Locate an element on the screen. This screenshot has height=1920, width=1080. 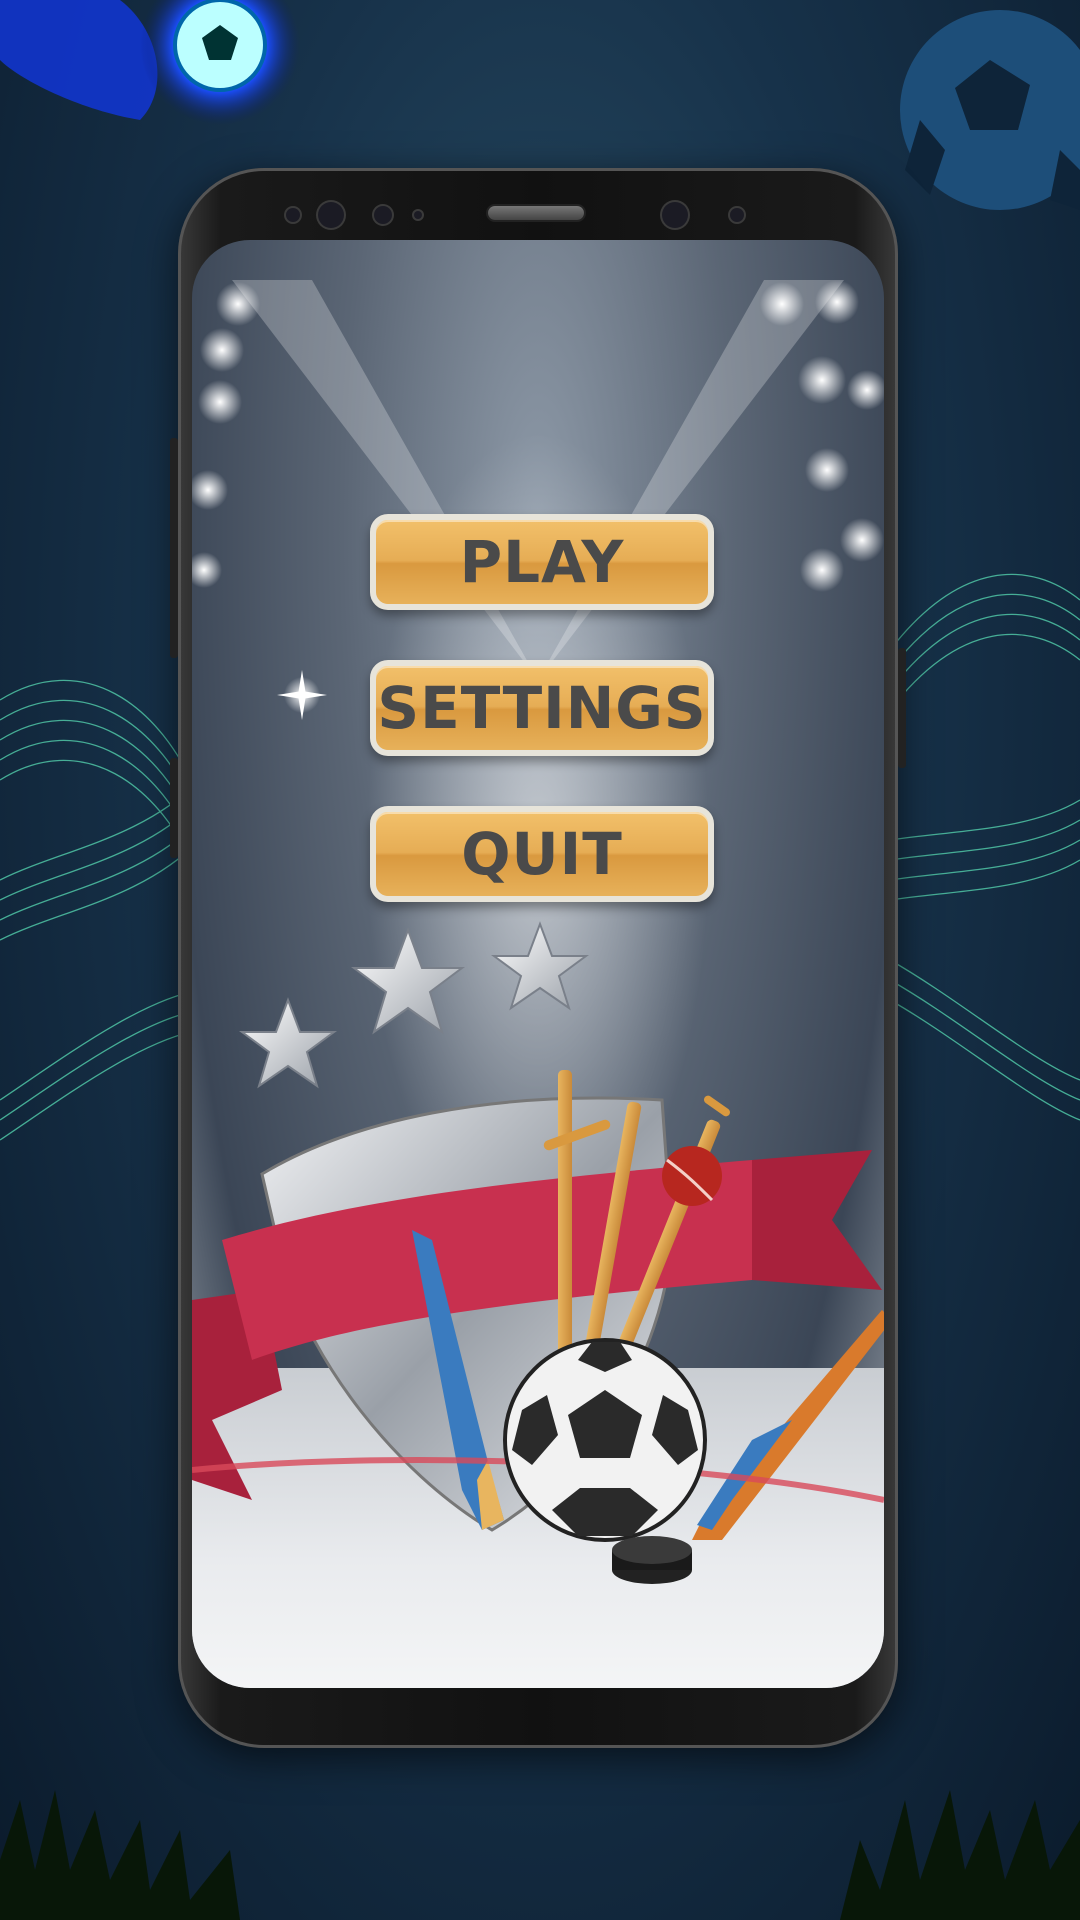
sensor-icon is located at coordinates (293, 215).